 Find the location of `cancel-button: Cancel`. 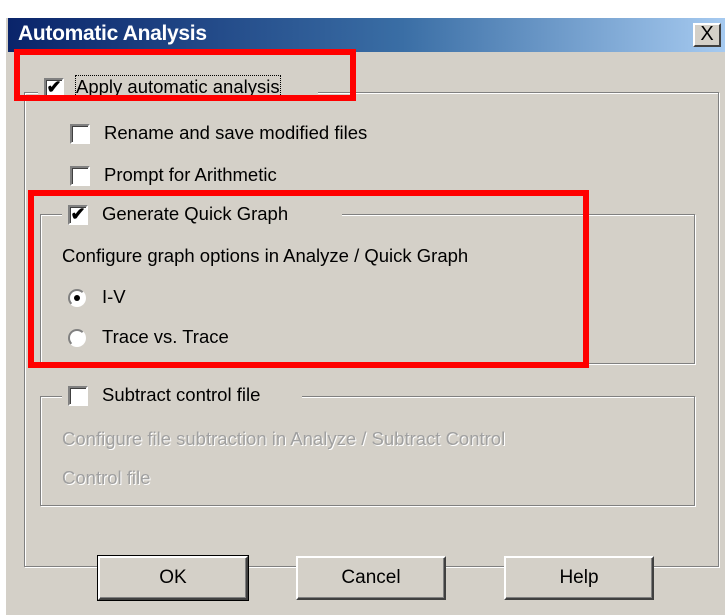

cancel-button: Cancel is located at coordinates (371, 578).